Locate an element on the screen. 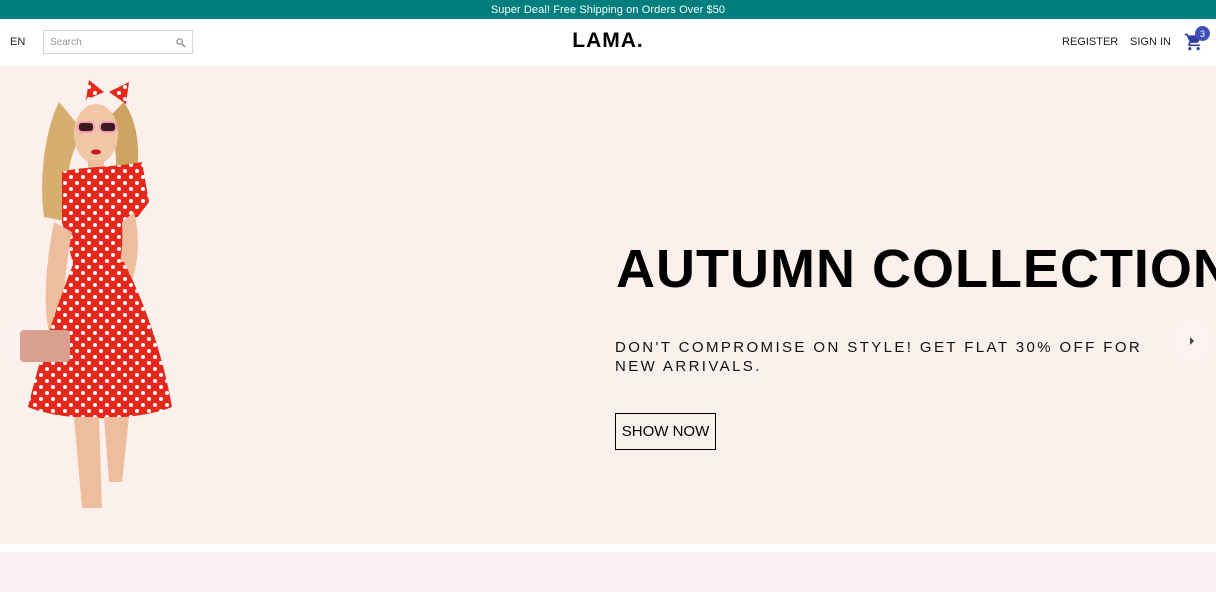  sign-in-link: SIGN IN is located at coordinates (1150, 42).